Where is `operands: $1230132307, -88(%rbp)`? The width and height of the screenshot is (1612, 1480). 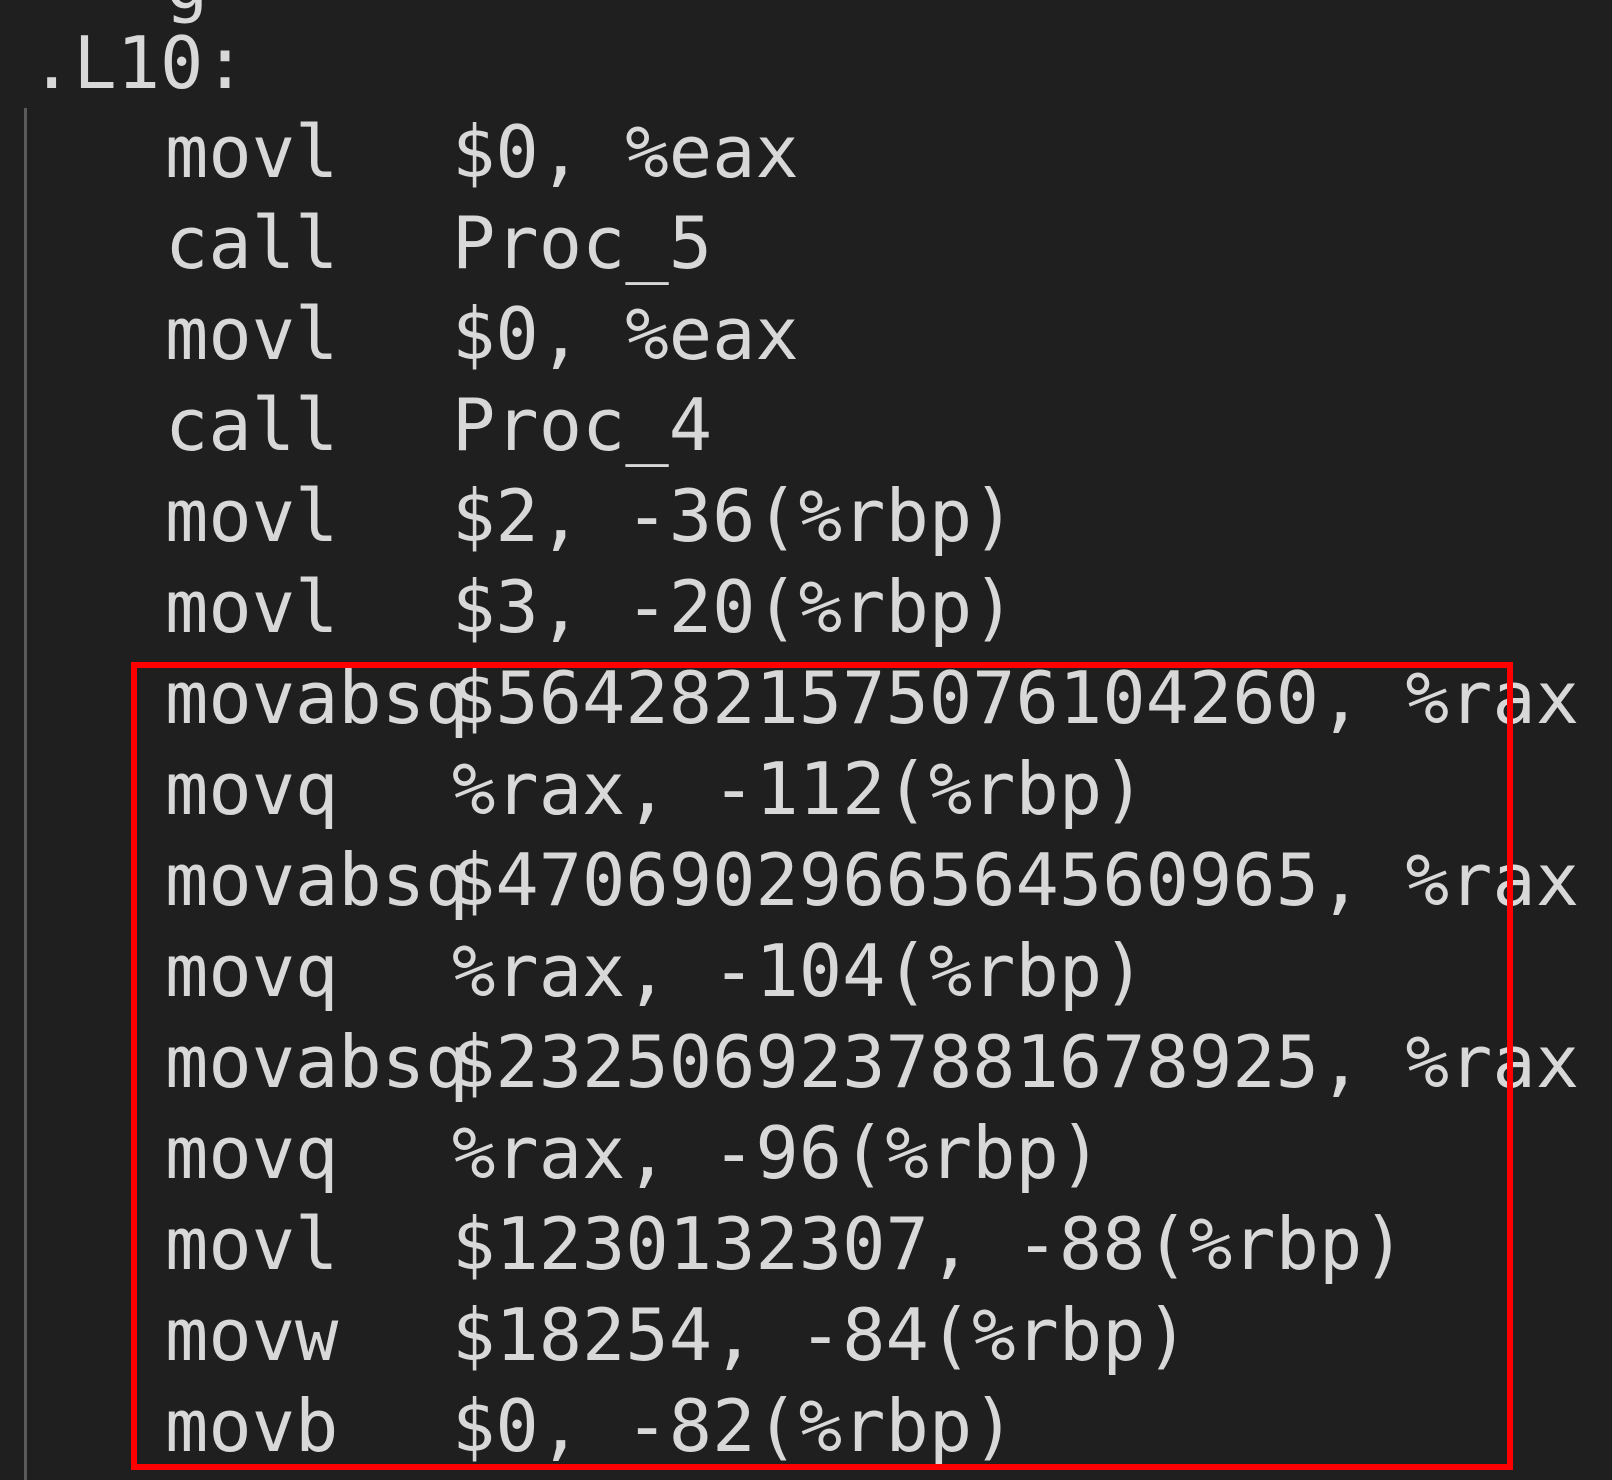 operands: $1230132307, -88(%rbp) is located at coordinates (929, 1244).